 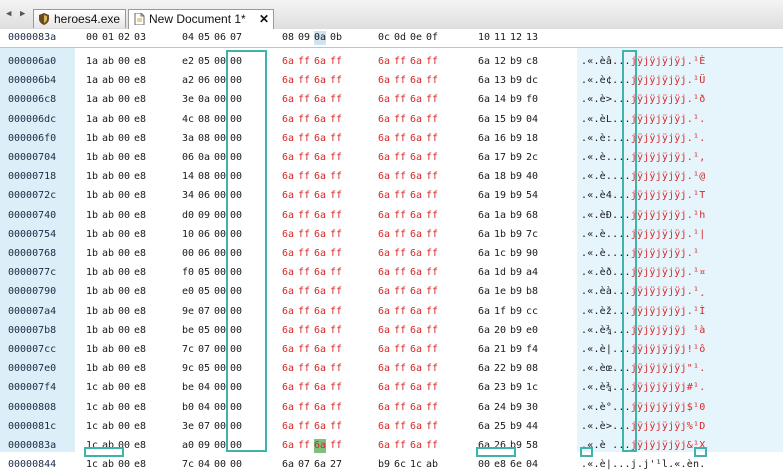 I want to click on tab-new-document-1: New Document 1* ✕, so click(x=201, y=19).